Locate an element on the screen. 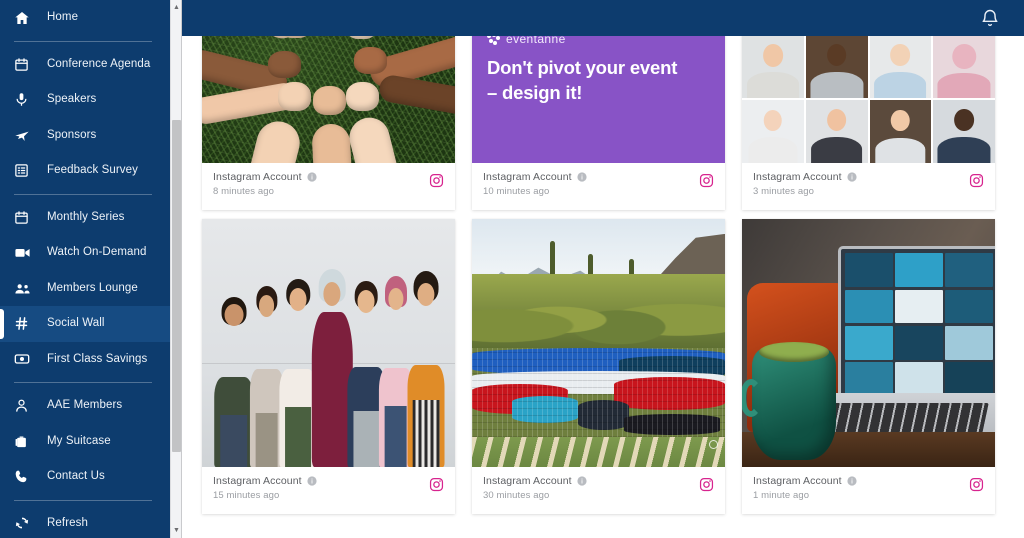  post-footer: Instagram Account 1 minute ago is located at coordinates (868, 490).